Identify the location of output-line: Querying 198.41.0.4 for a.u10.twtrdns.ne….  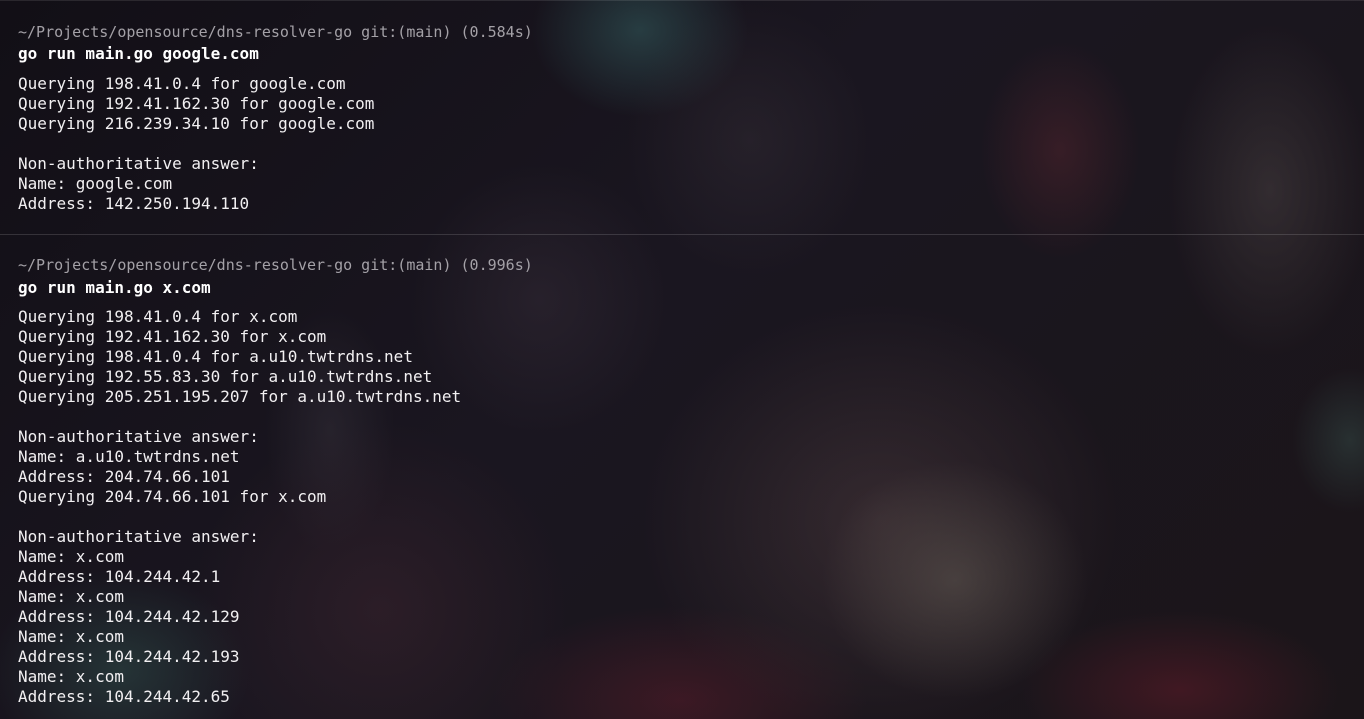
(215, 356).